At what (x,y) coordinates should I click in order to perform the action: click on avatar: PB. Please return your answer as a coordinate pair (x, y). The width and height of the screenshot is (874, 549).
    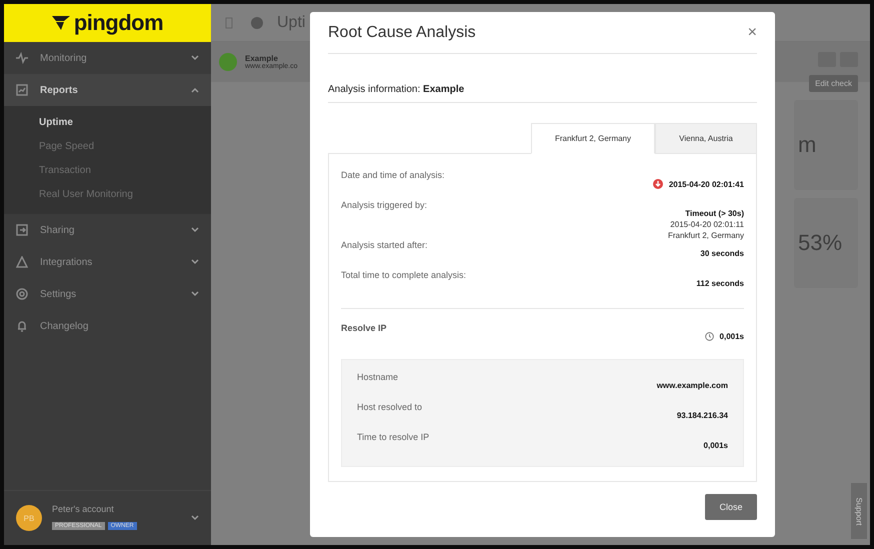
    Looking at the image, I should click on (29, 518).